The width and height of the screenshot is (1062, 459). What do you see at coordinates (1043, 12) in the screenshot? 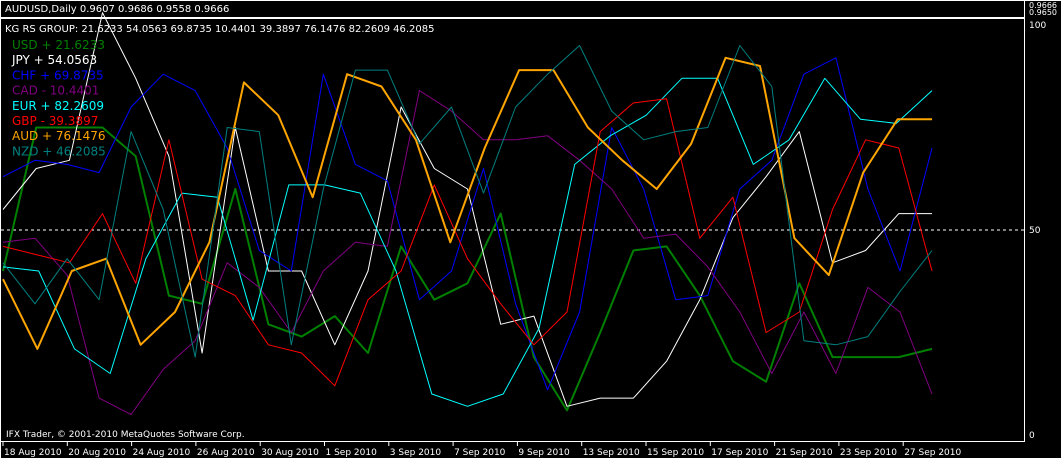
I see `price-label-low: 0.9650` at bounding box center [1043, 12].